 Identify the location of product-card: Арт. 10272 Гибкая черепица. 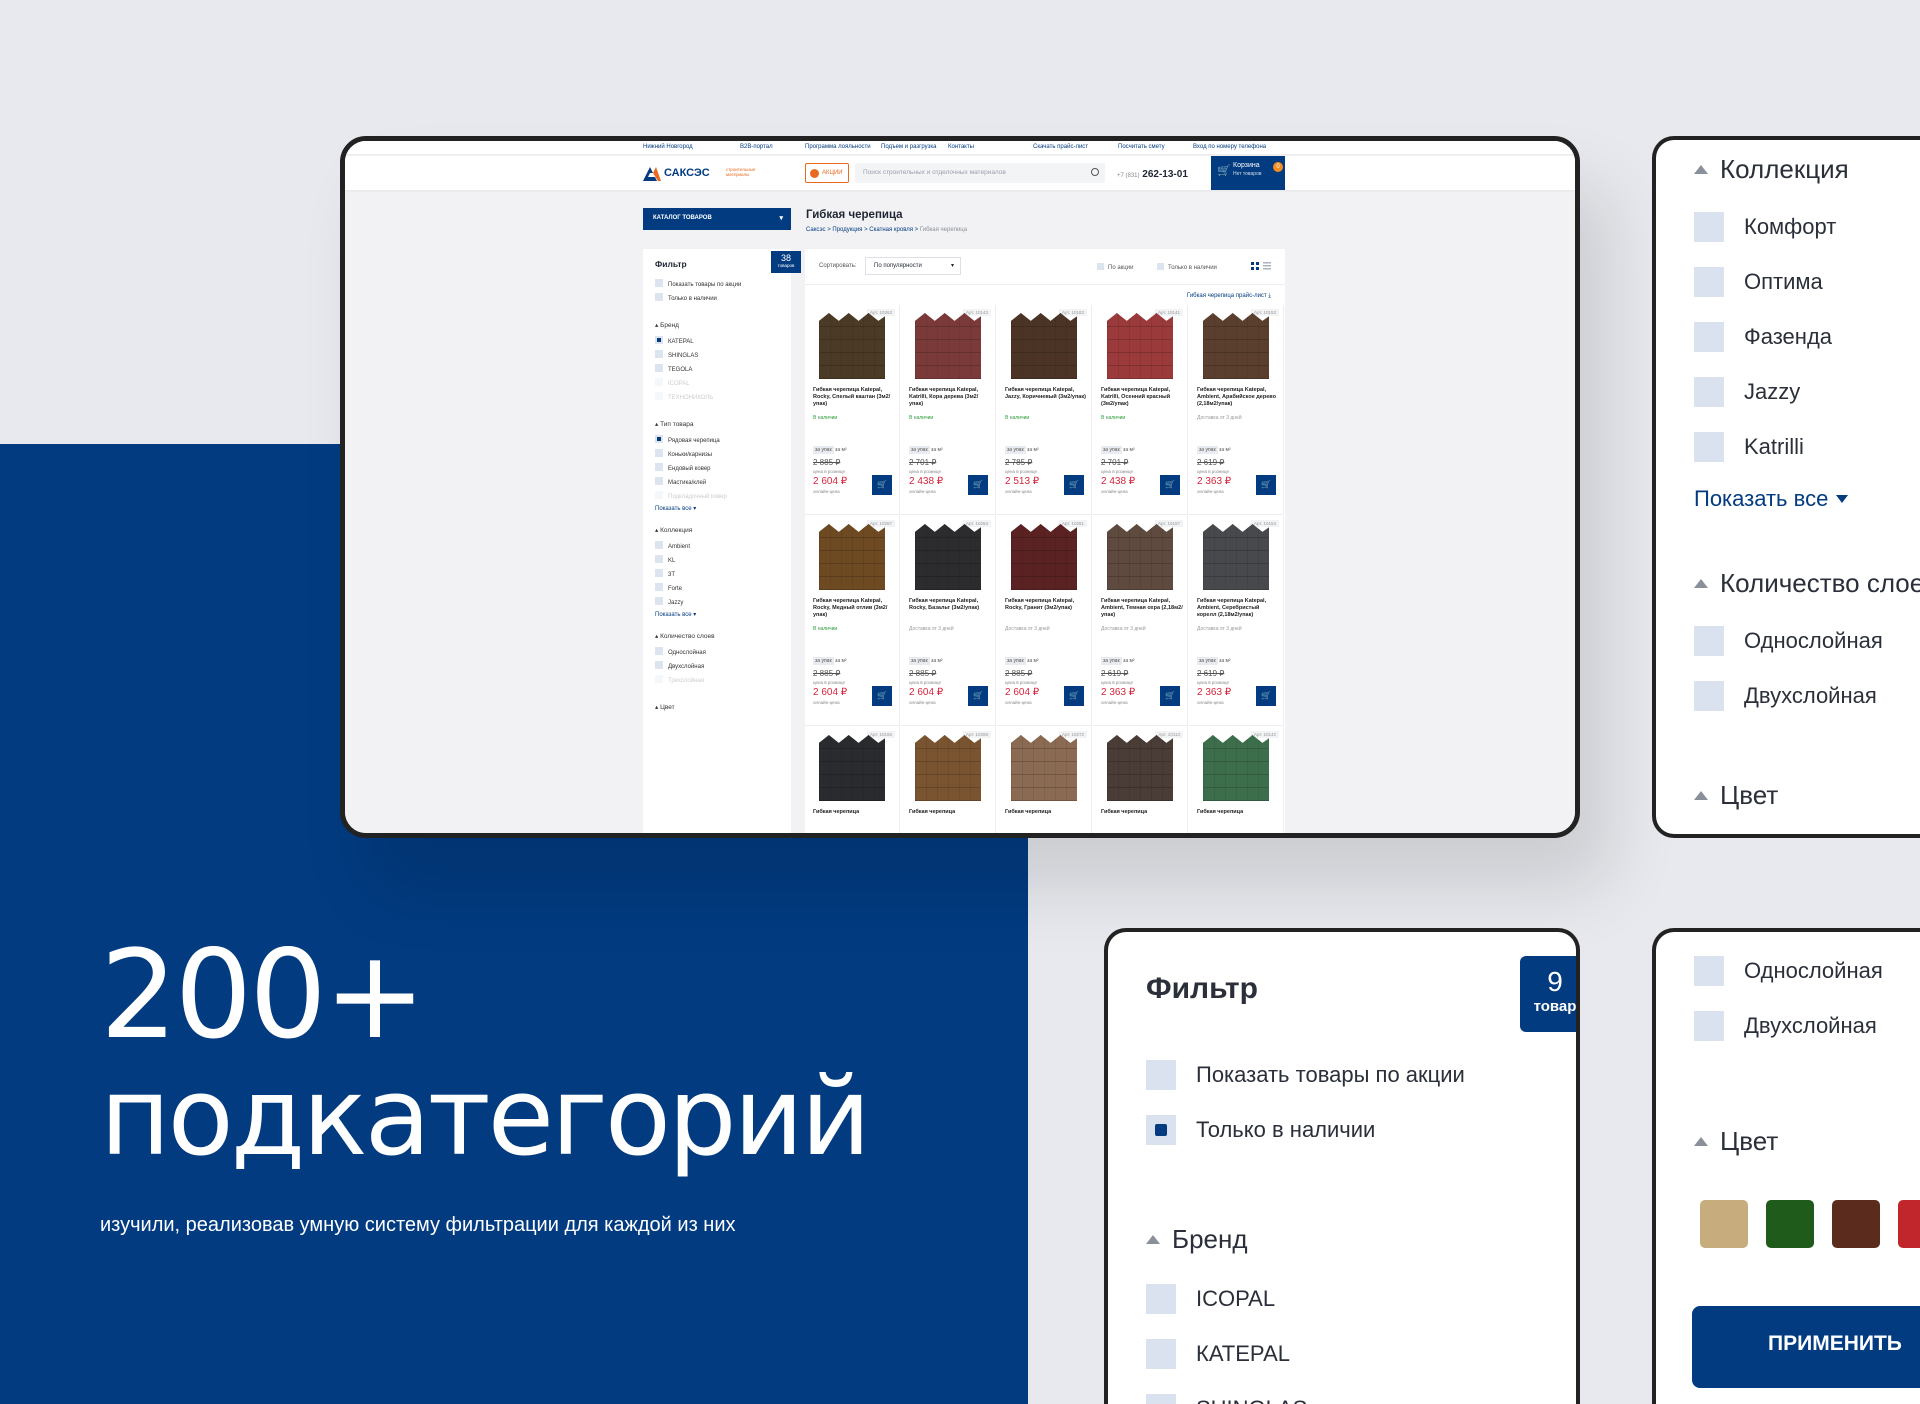
(1044, 780).